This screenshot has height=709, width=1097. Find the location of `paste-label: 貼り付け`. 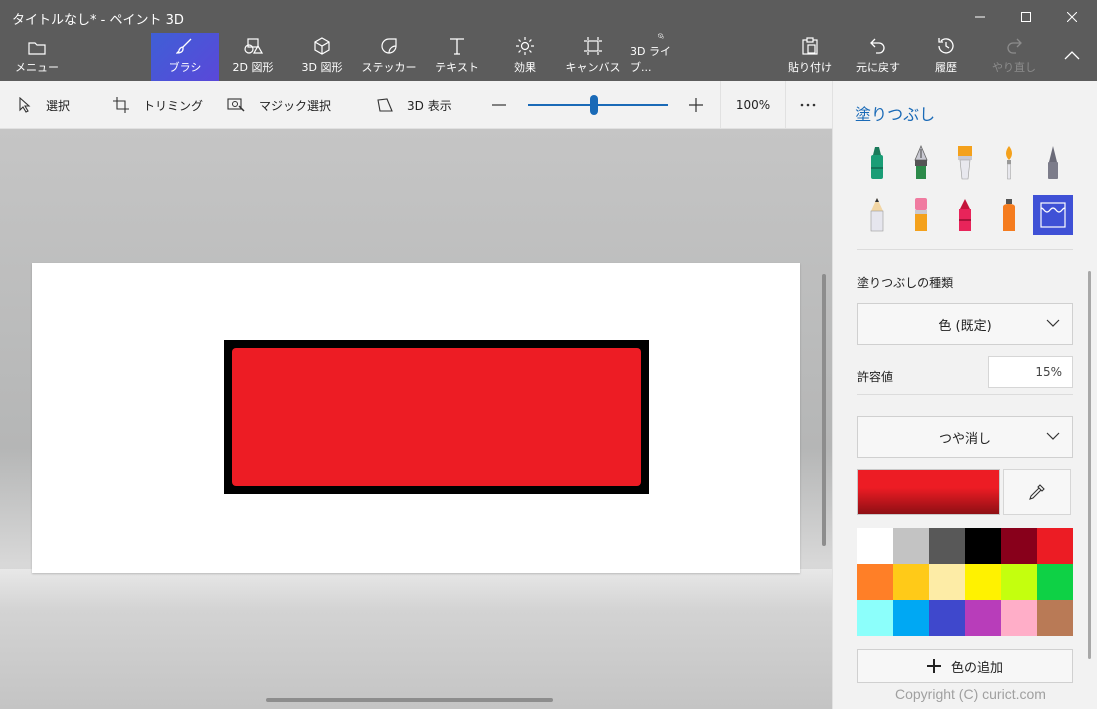

paste-label: 貼り付け is located at coordinates (810, 67).